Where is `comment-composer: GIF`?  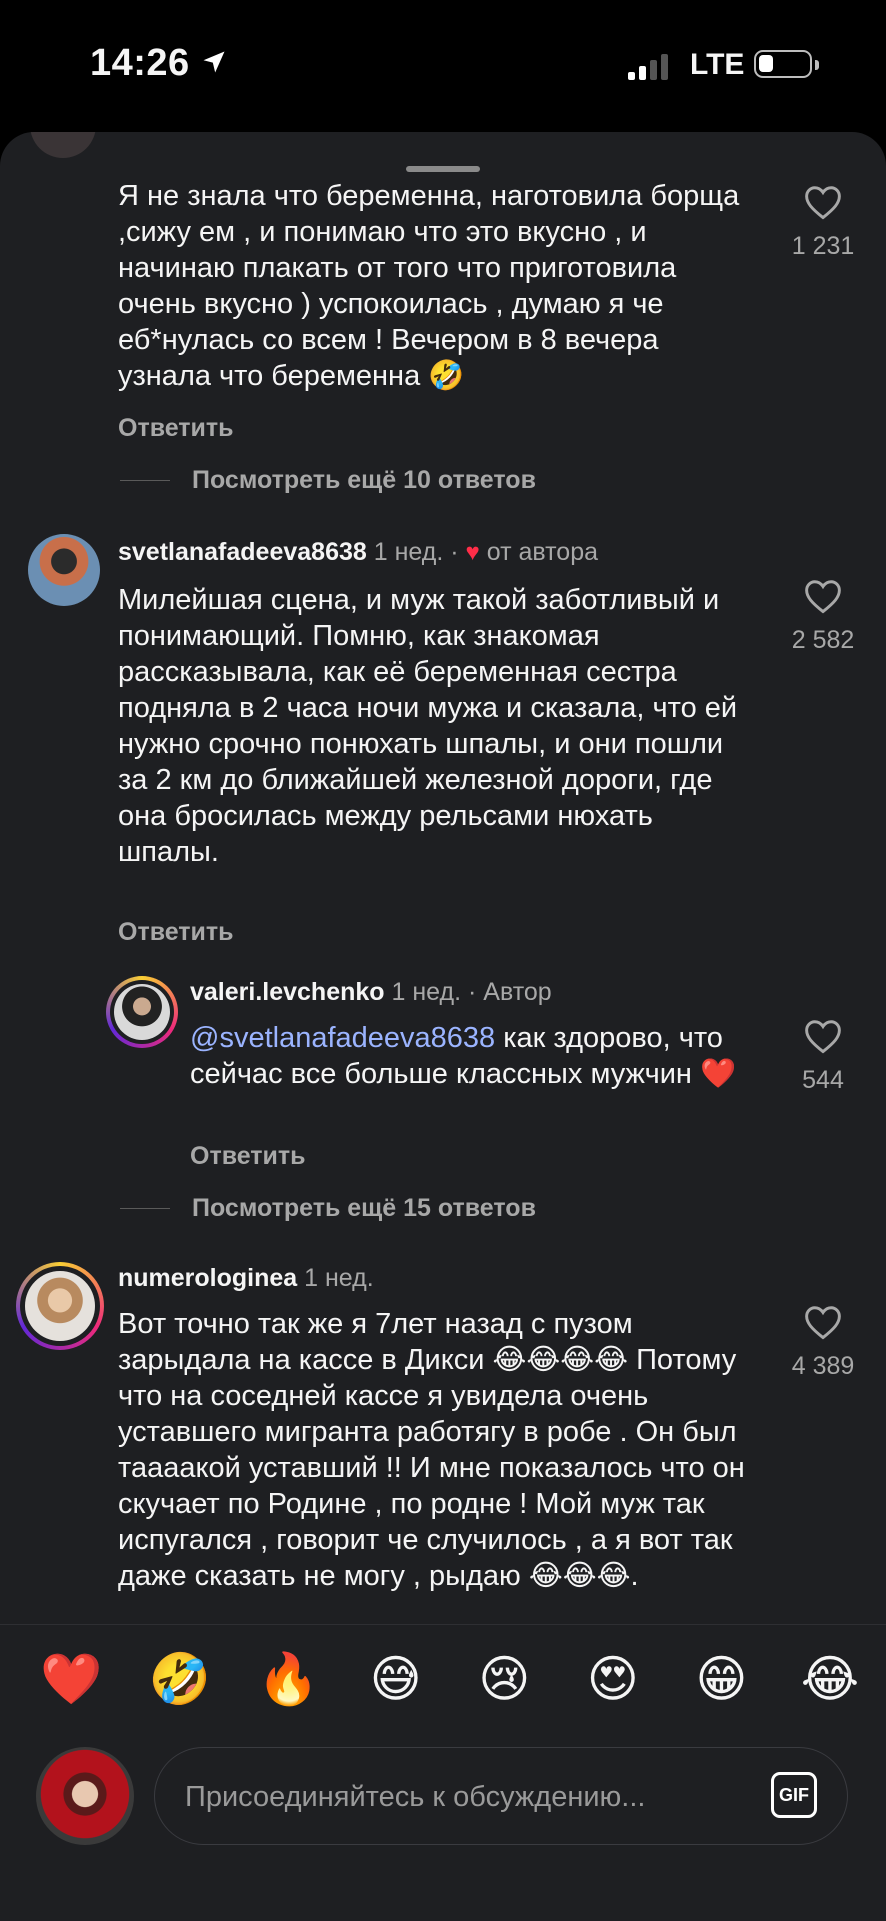
comment-composer: GIF is located at coordinates (443, 1795).